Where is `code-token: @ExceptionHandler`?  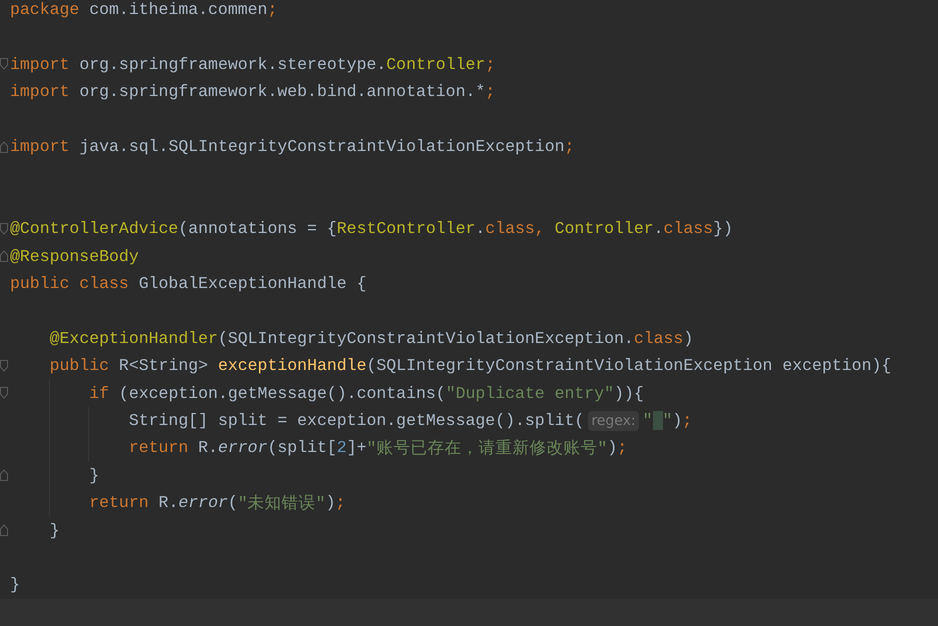
code-token: @ExceptionHandler is located at coordinates (134, 338).